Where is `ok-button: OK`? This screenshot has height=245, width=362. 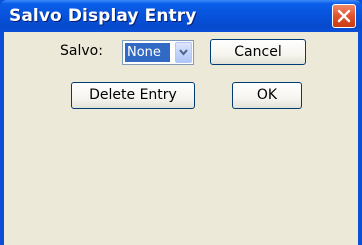 ok-button: OK is located at coordinates (267, 95).